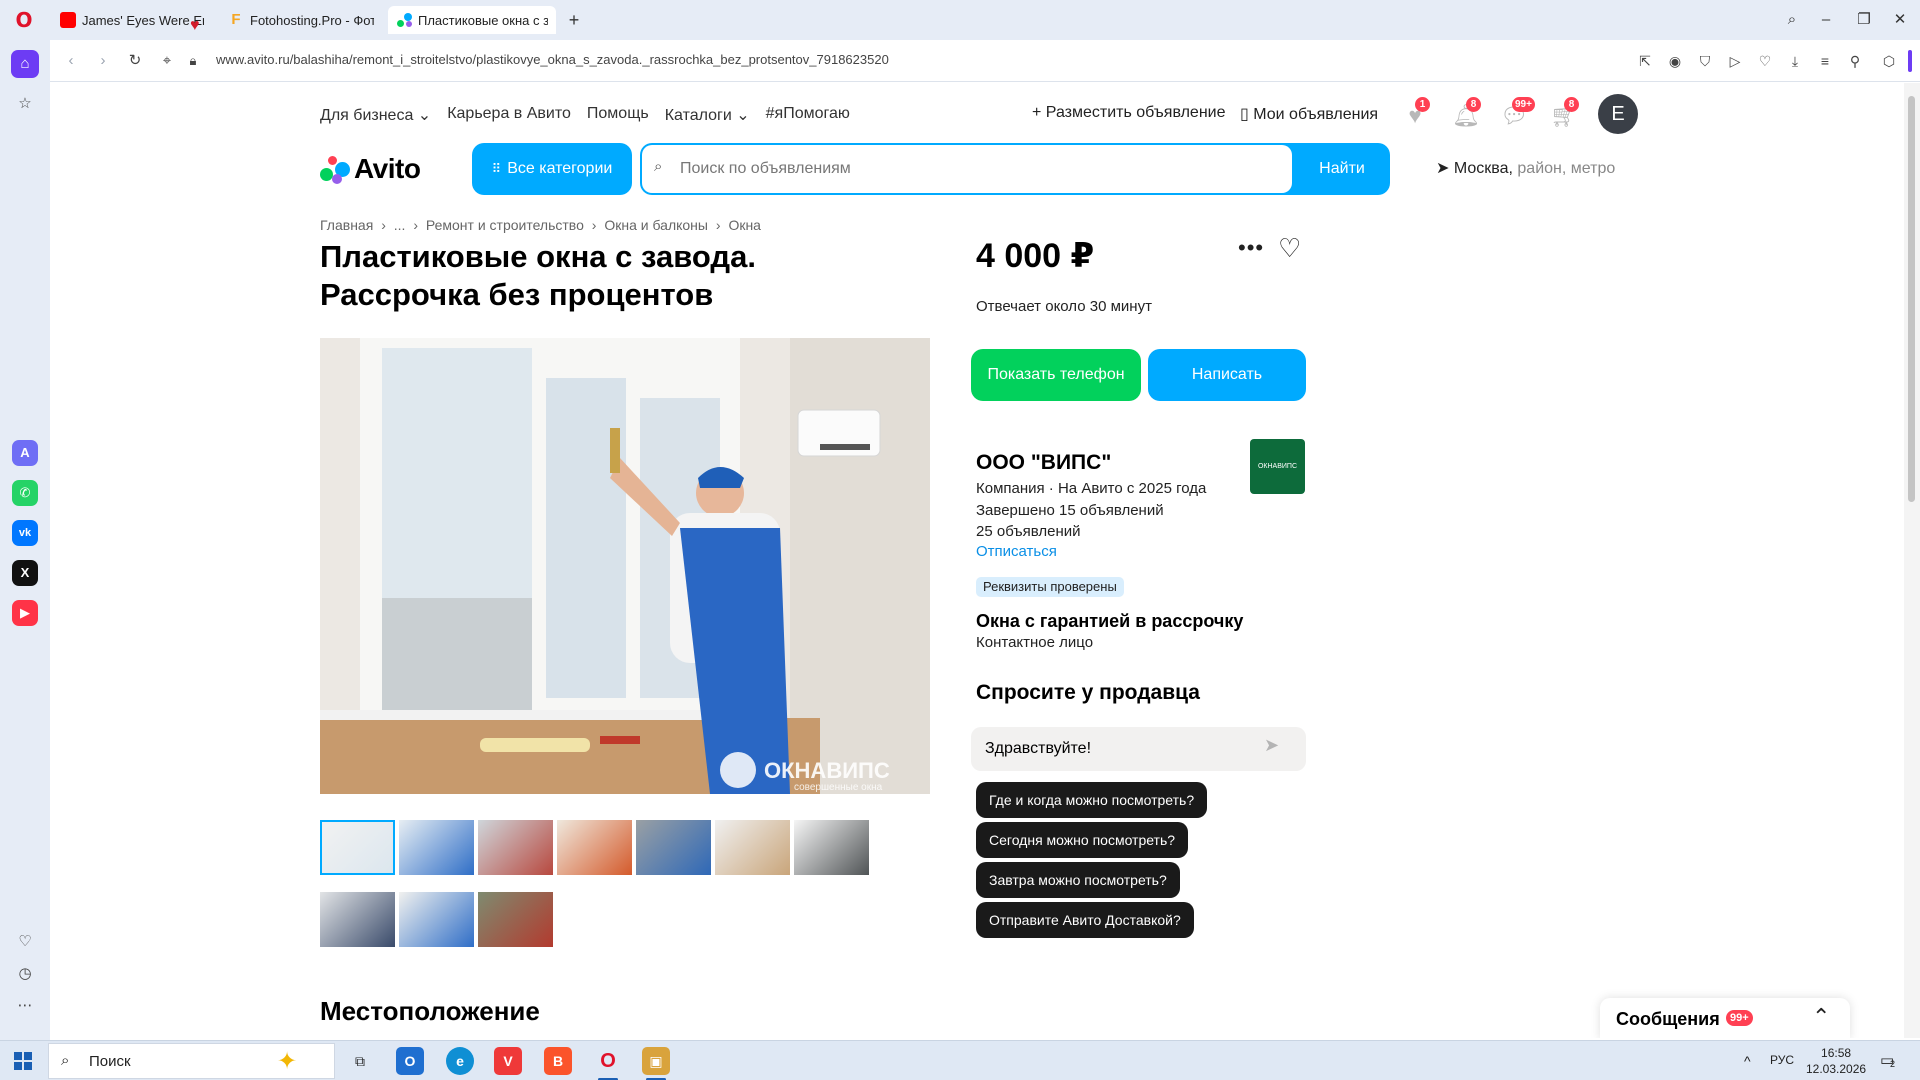 This screenshot has height=1080, width=1920. I want to click on avito-logo: Avito, so click(370, 169).